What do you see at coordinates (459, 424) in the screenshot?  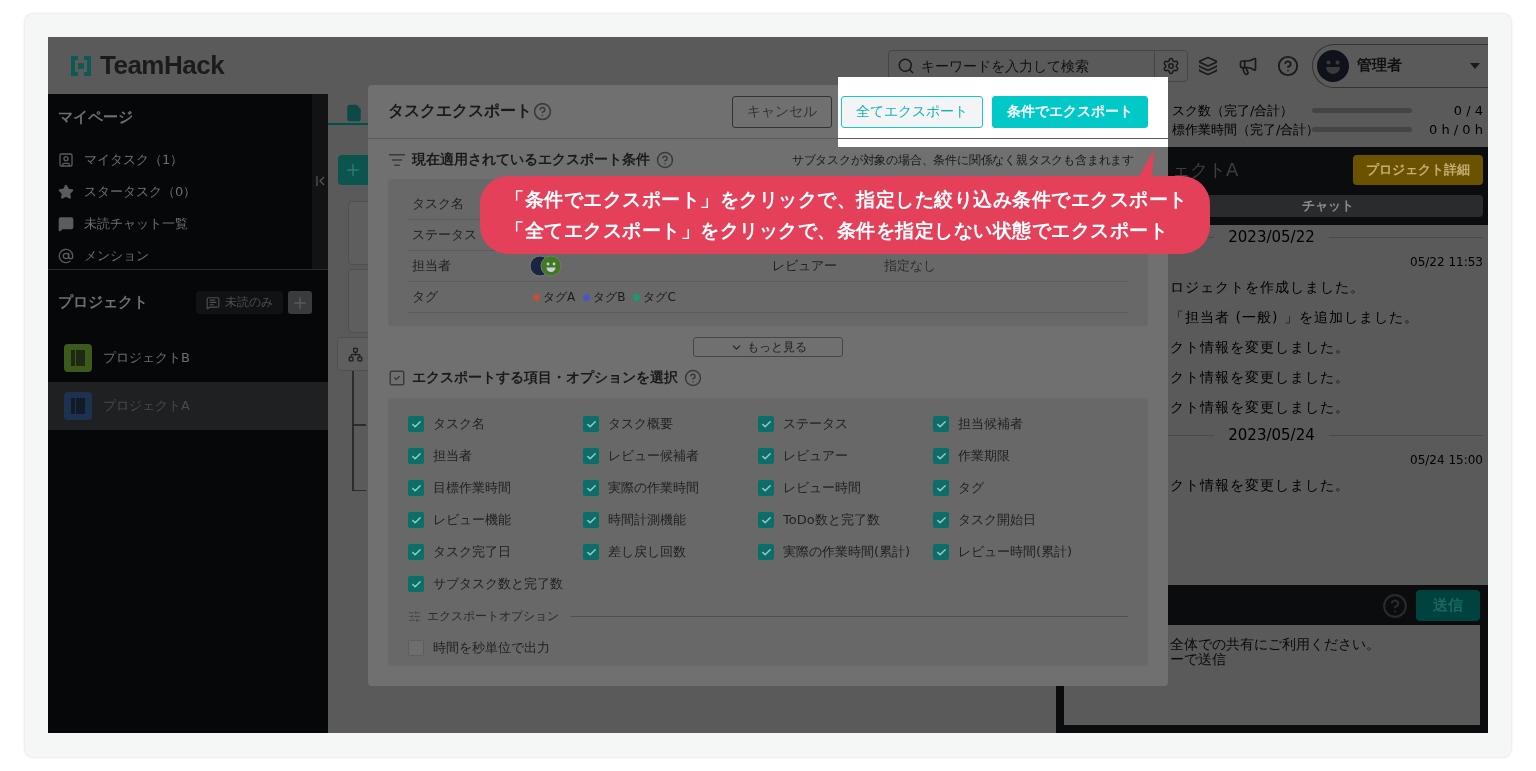 I see `checkbox-label: タスク名` at bounding box center [459, 424].